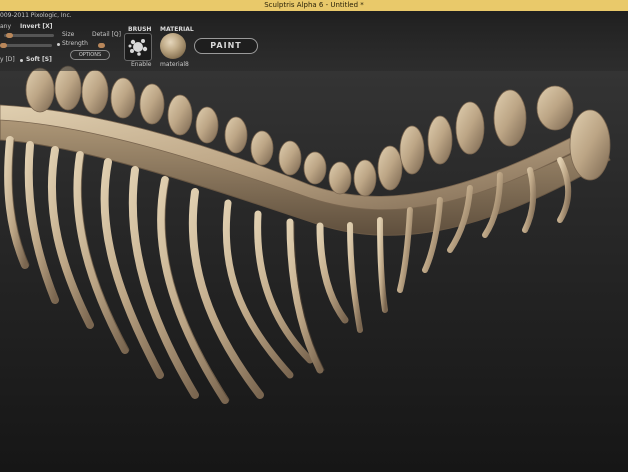  I want to click on paint-button: PAINT, so click(226, 46).